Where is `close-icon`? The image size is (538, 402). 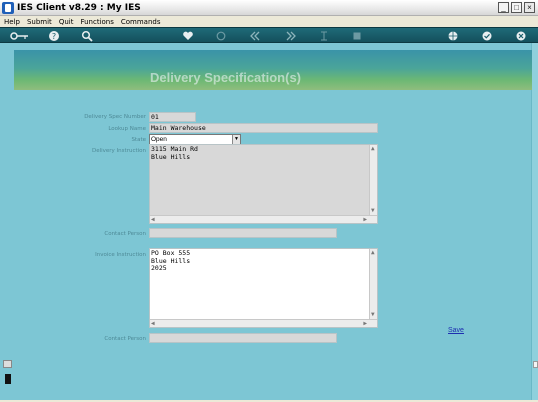 close-icon is located at coordinates (521, 36).